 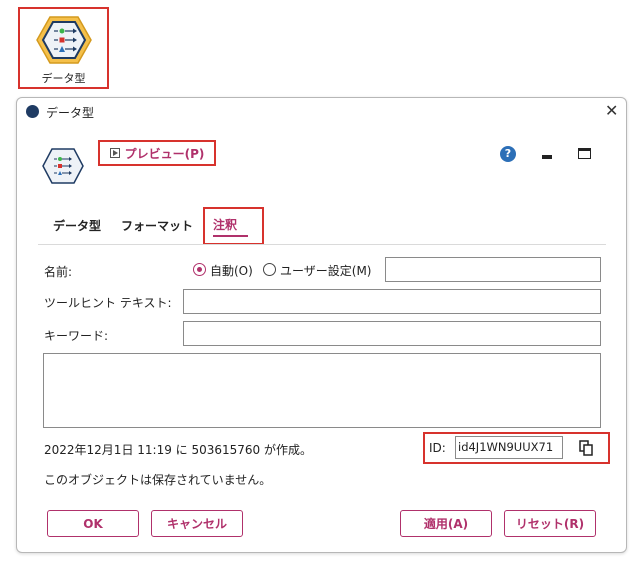 I want to click on minimize-icon, so click(x=547, y=157).